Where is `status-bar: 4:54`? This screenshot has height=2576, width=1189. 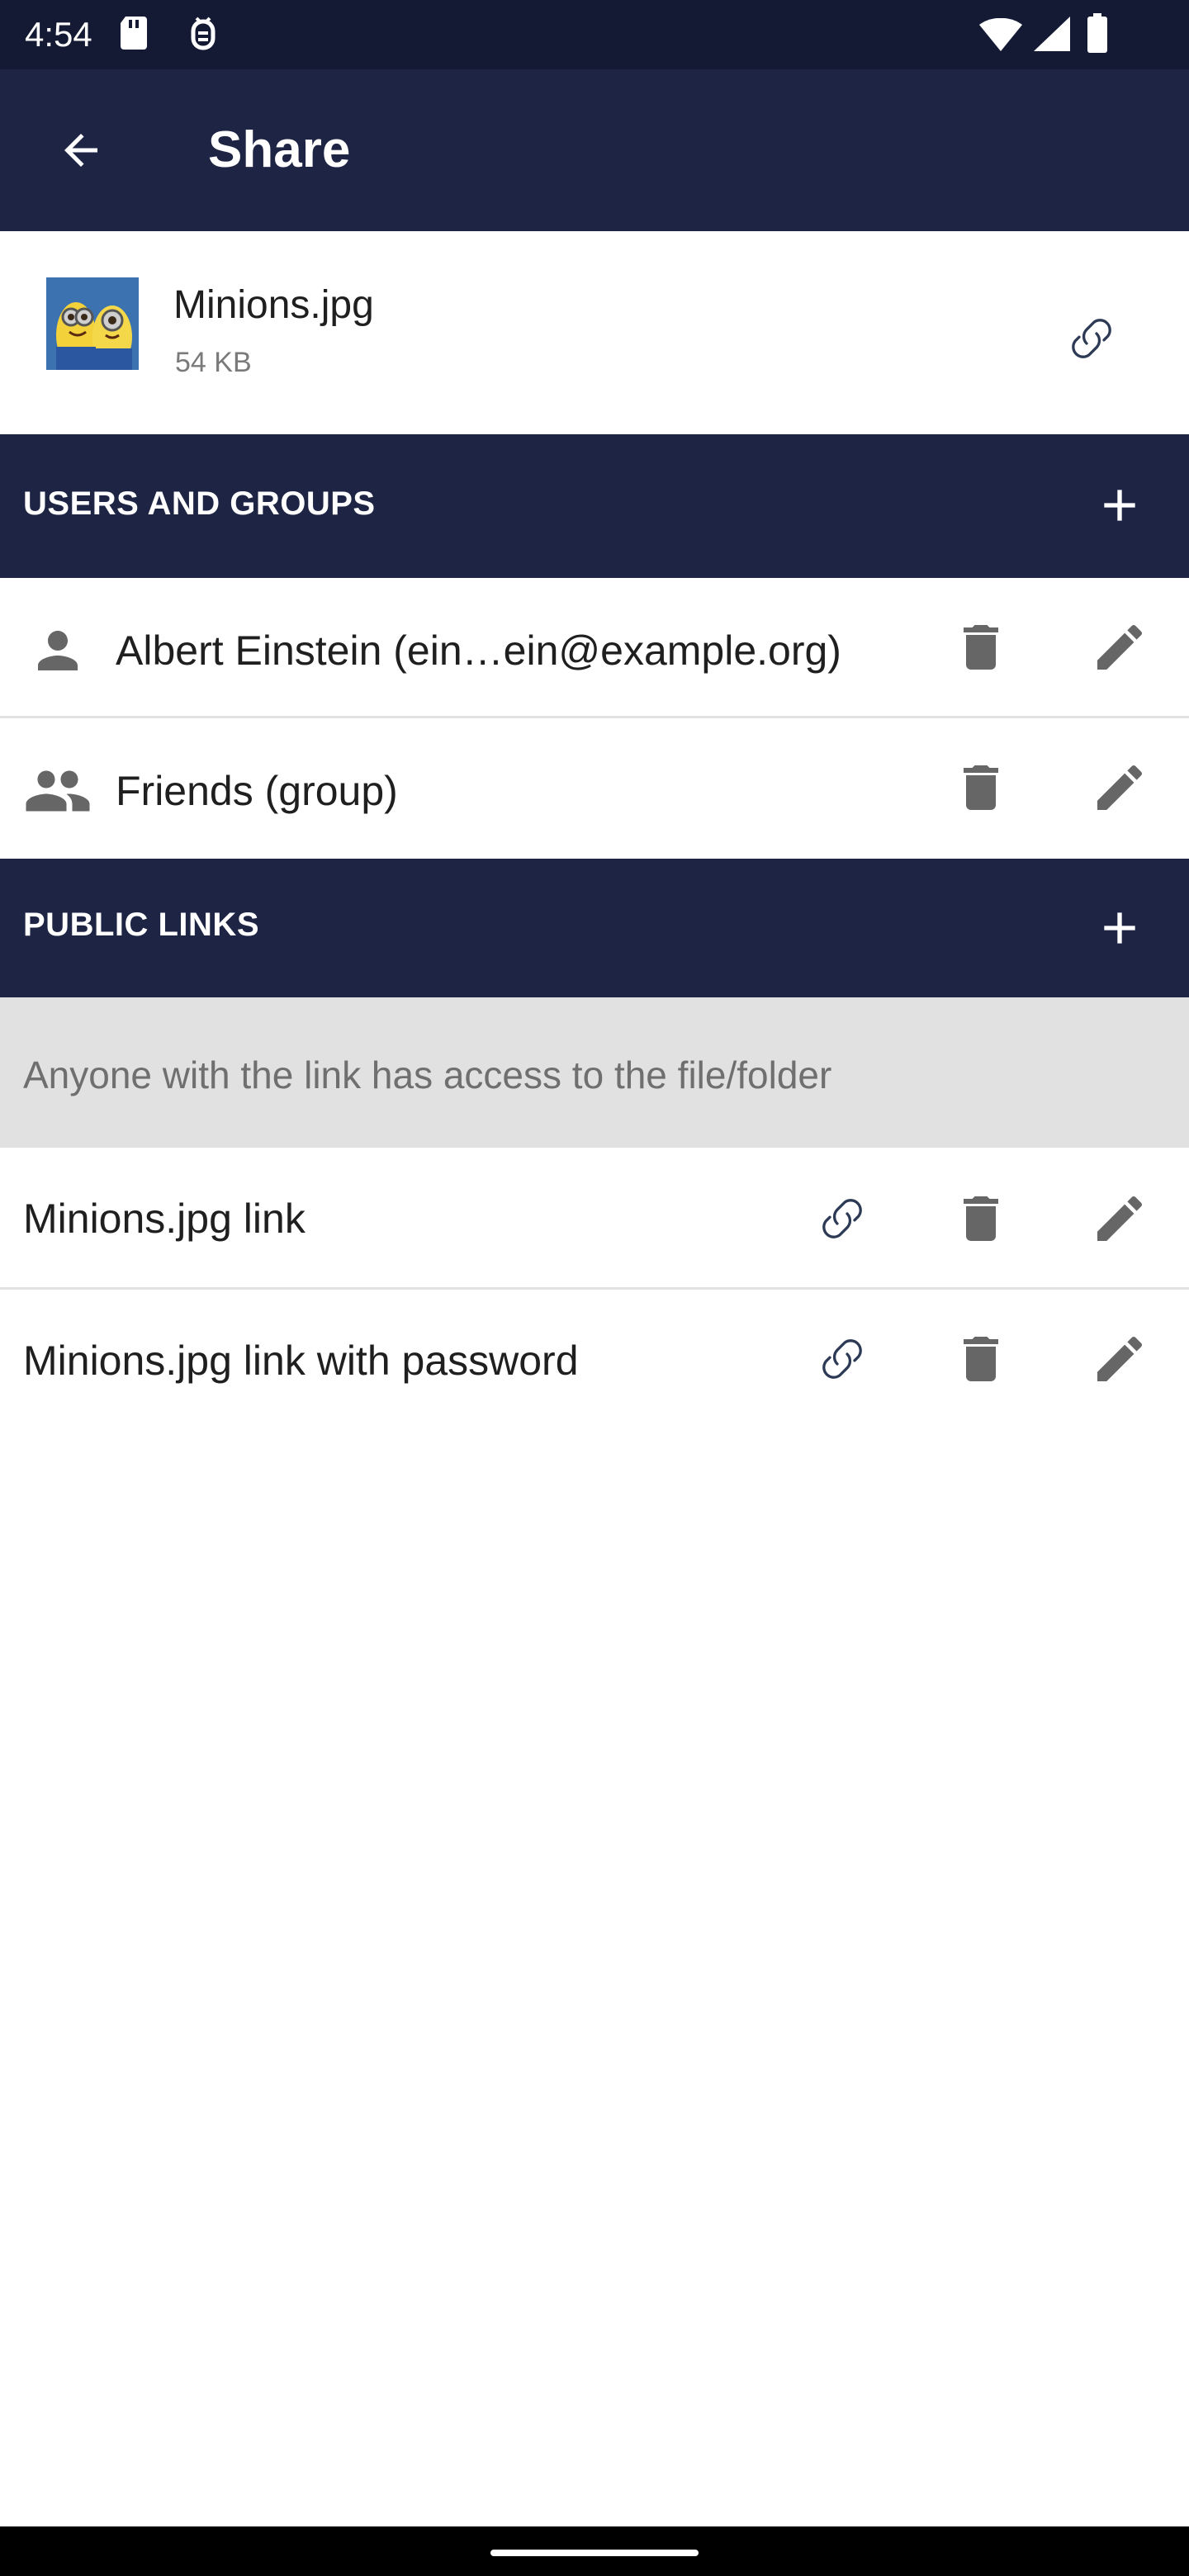
status-bar: 4:54 is located at coordinates (594, 34).